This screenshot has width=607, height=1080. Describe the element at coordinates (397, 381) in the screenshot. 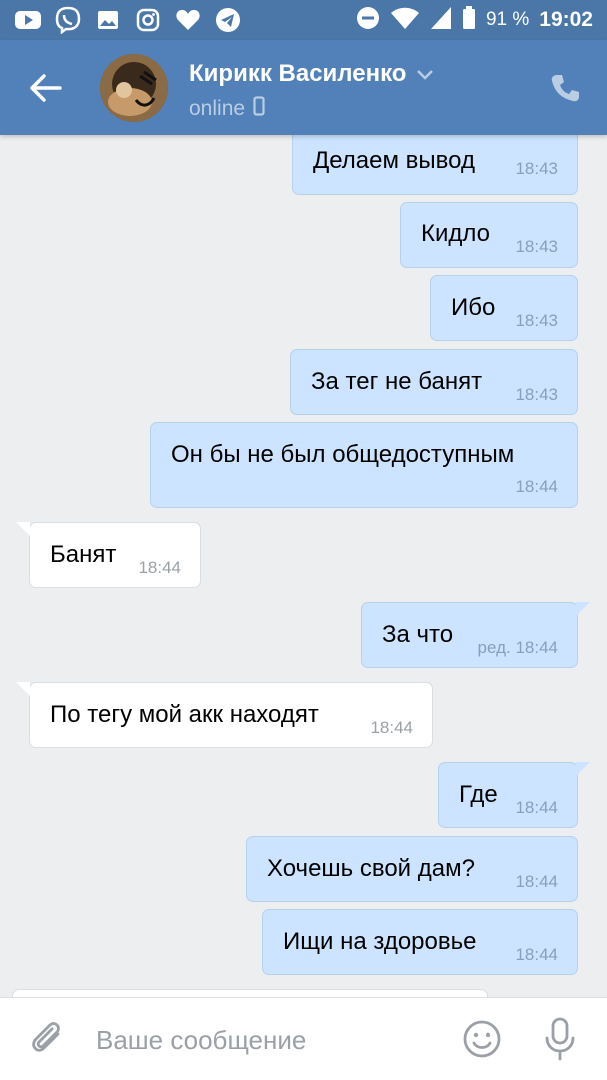

I see `message-text: За тег не банят` at that location.